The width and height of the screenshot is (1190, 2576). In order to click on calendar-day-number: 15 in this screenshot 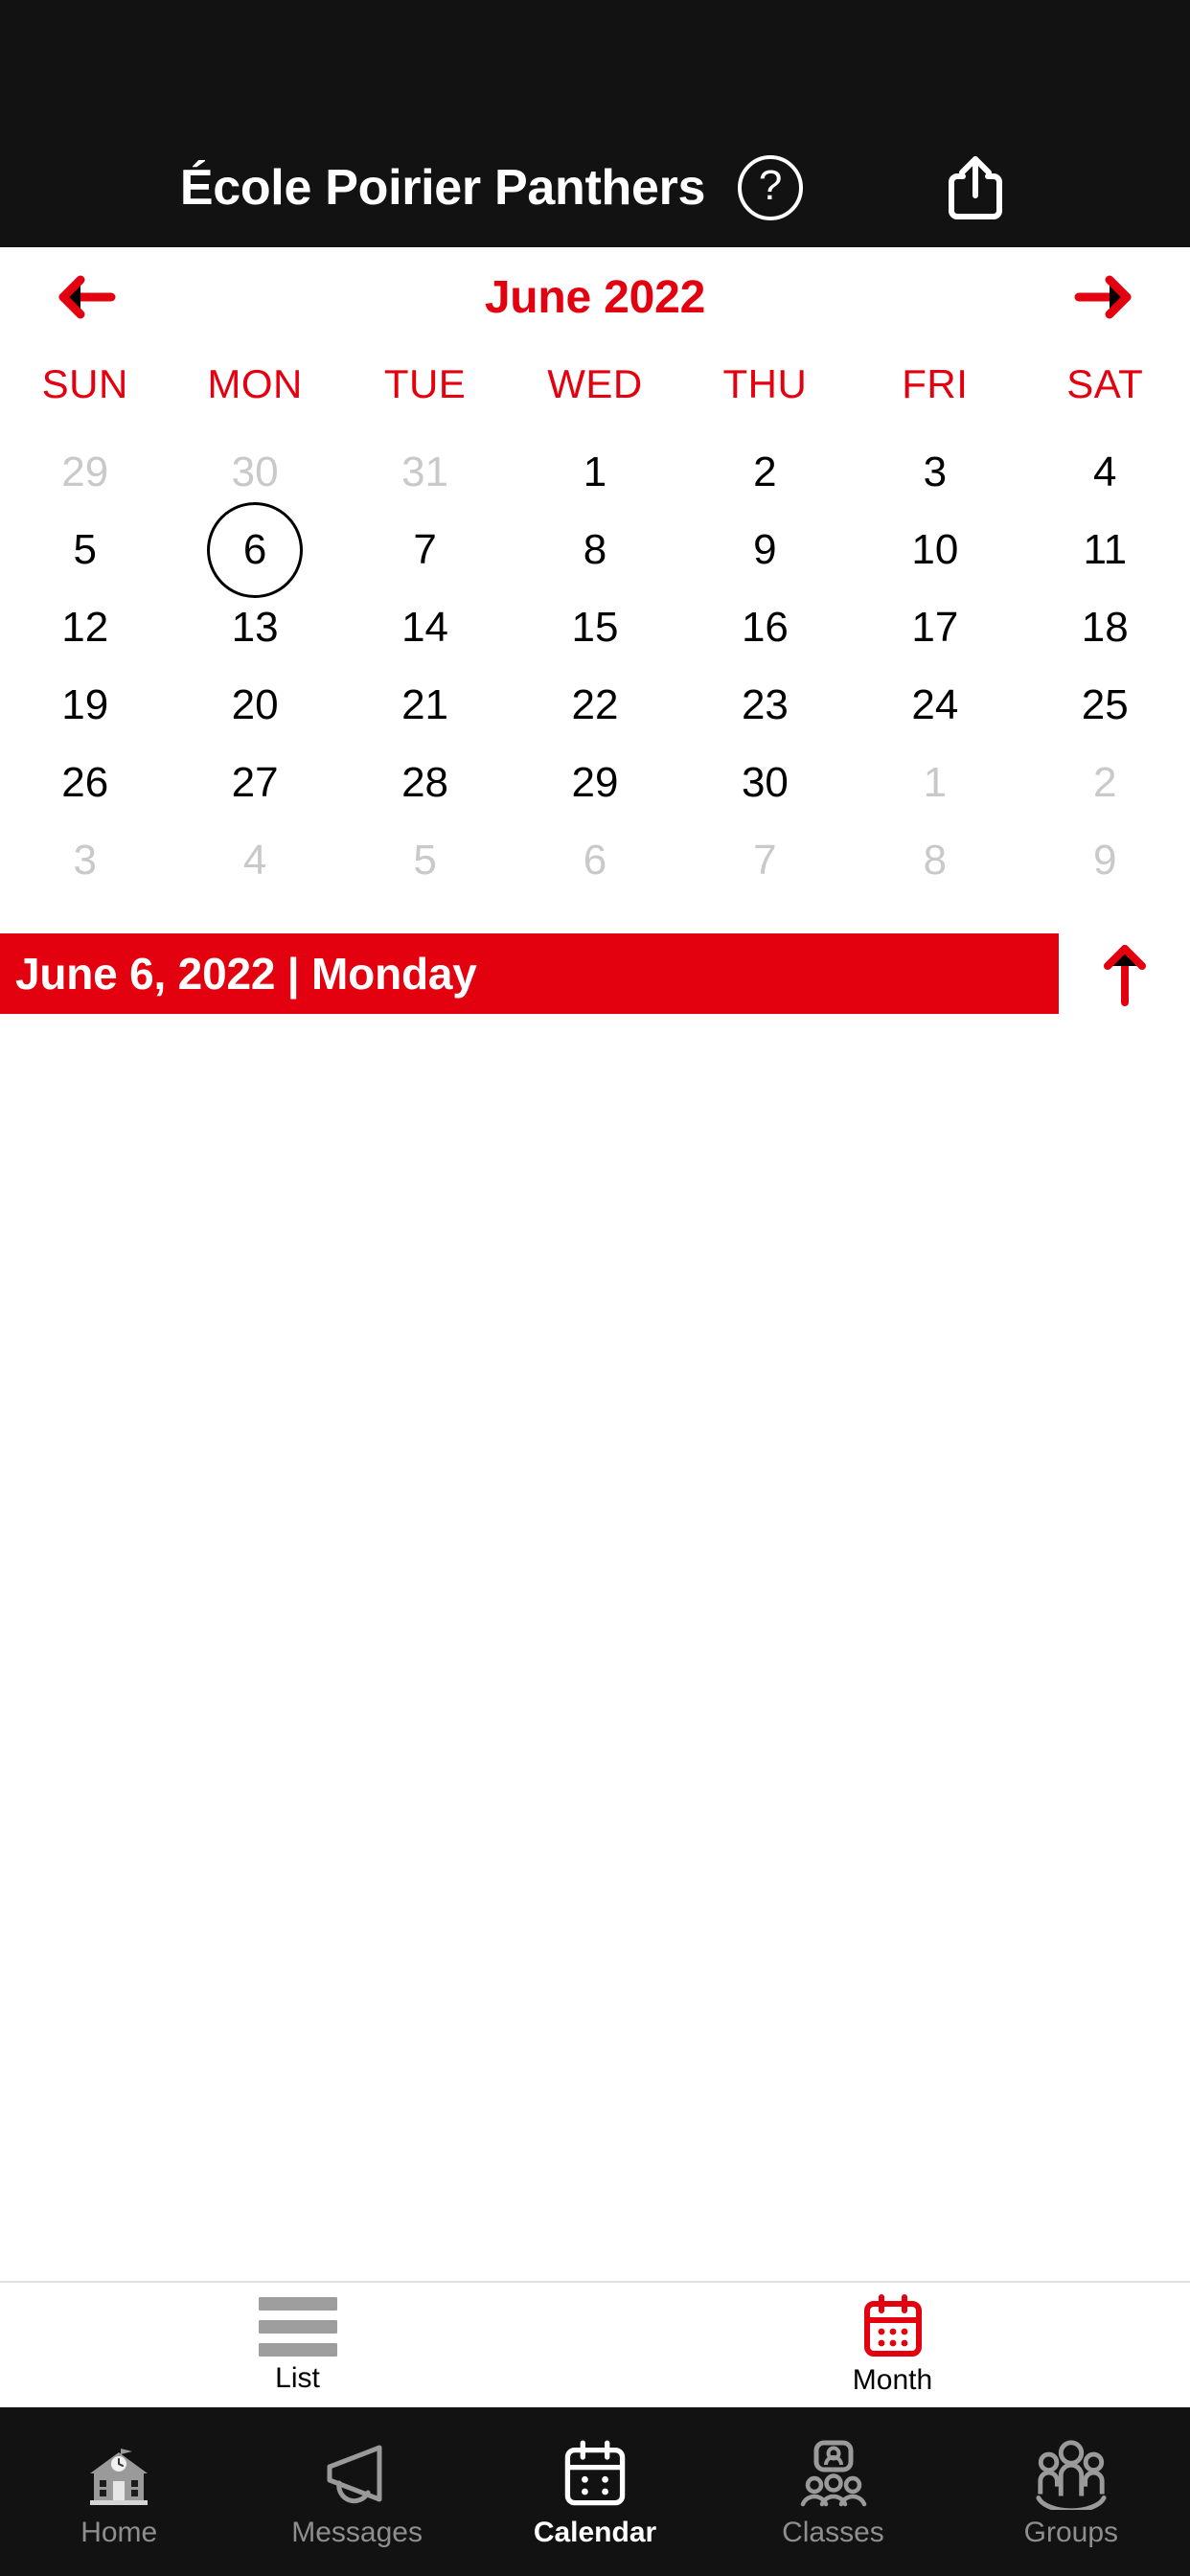, I will do `click(595, 627)`.